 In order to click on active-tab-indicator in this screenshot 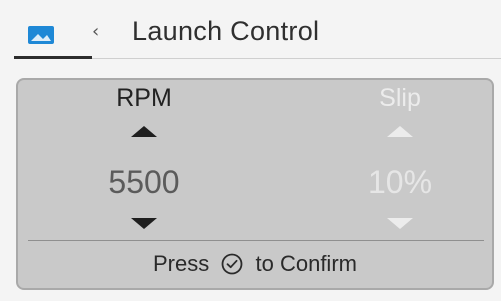, I will do `click(53, 57)`.